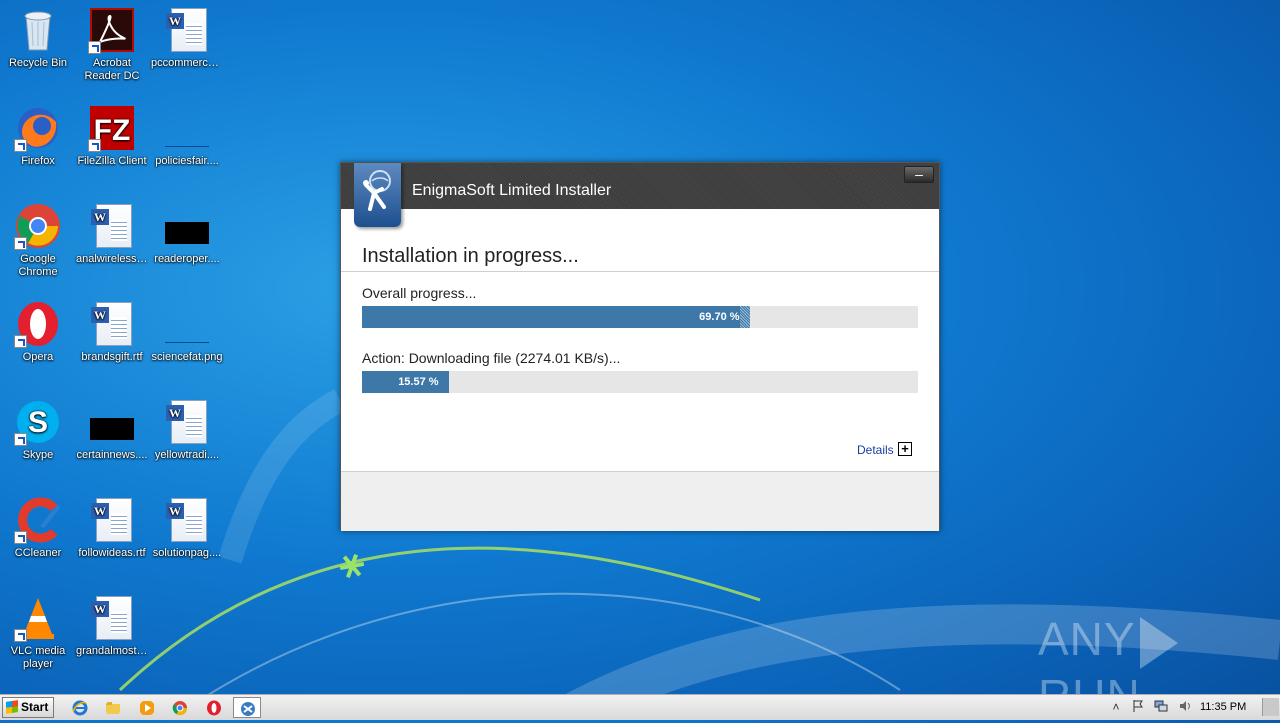 This screenshot has height=723, width=1280. Describe the element at coordinates (875, 450) in the screenshot. I see `details-link: Details` at that location.